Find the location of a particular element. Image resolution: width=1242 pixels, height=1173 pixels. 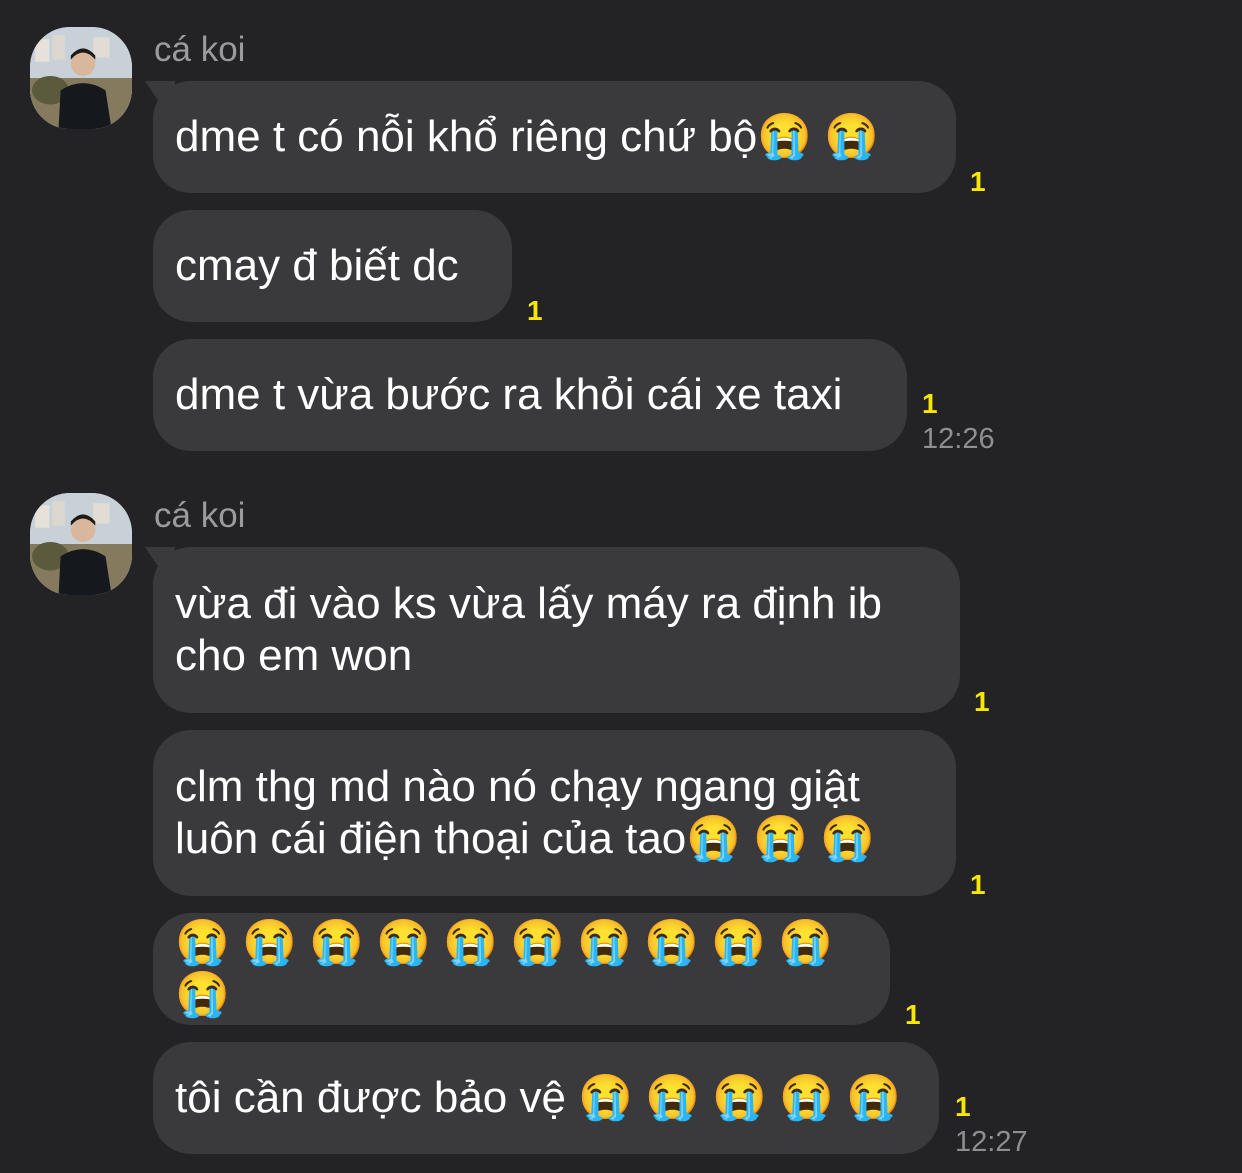

message-text: 😭 😭 😭 😭 😭 😭 😭 😭 😭 😭 😭 is located at coordinates (510, 968).